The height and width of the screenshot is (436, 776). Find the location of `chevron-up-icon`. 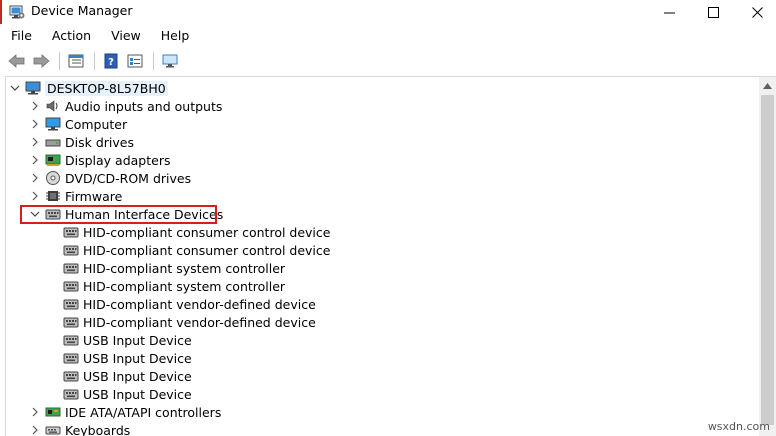

chevron-up-icon is located at coordinates (767, 85).